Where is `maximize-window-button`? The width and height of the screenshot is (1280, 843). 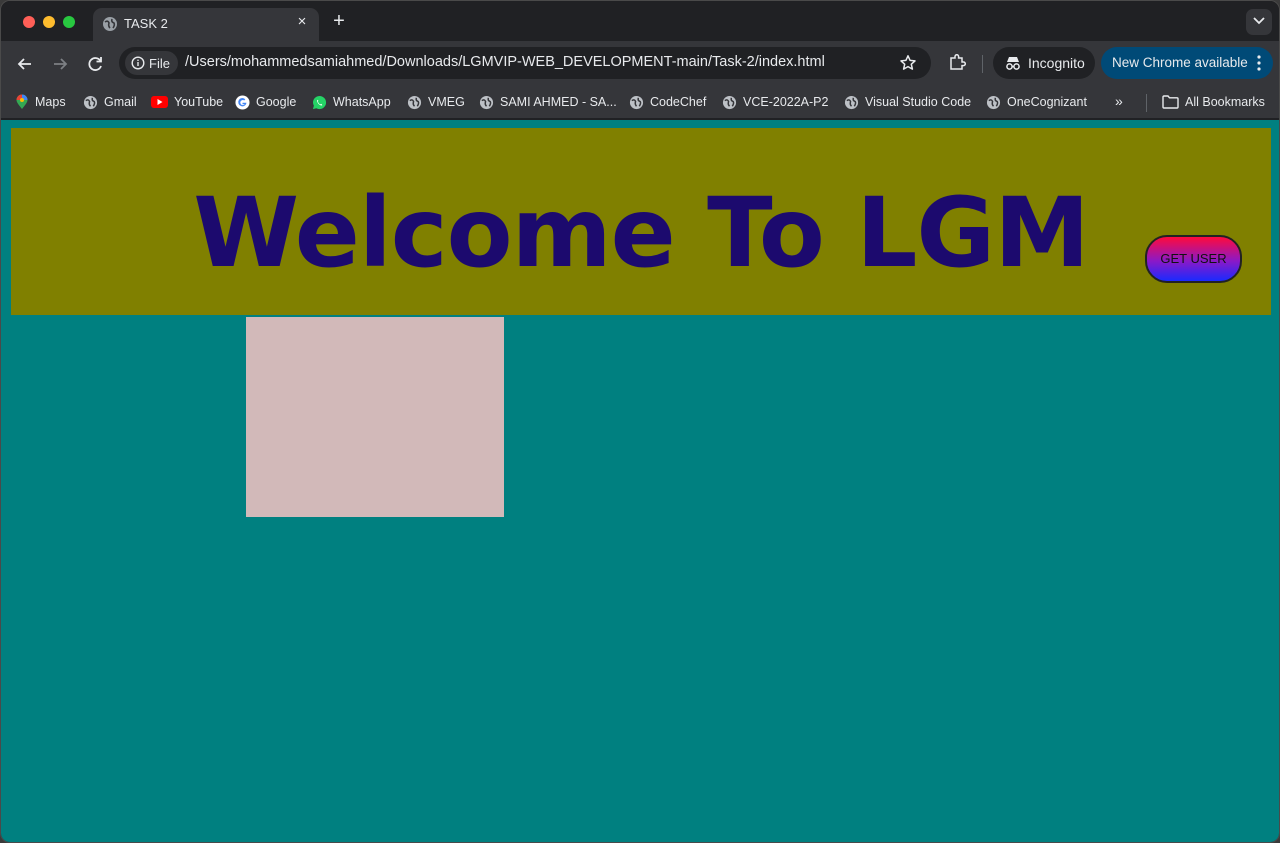 maximize-window-button is located at coordinates (69, 22).